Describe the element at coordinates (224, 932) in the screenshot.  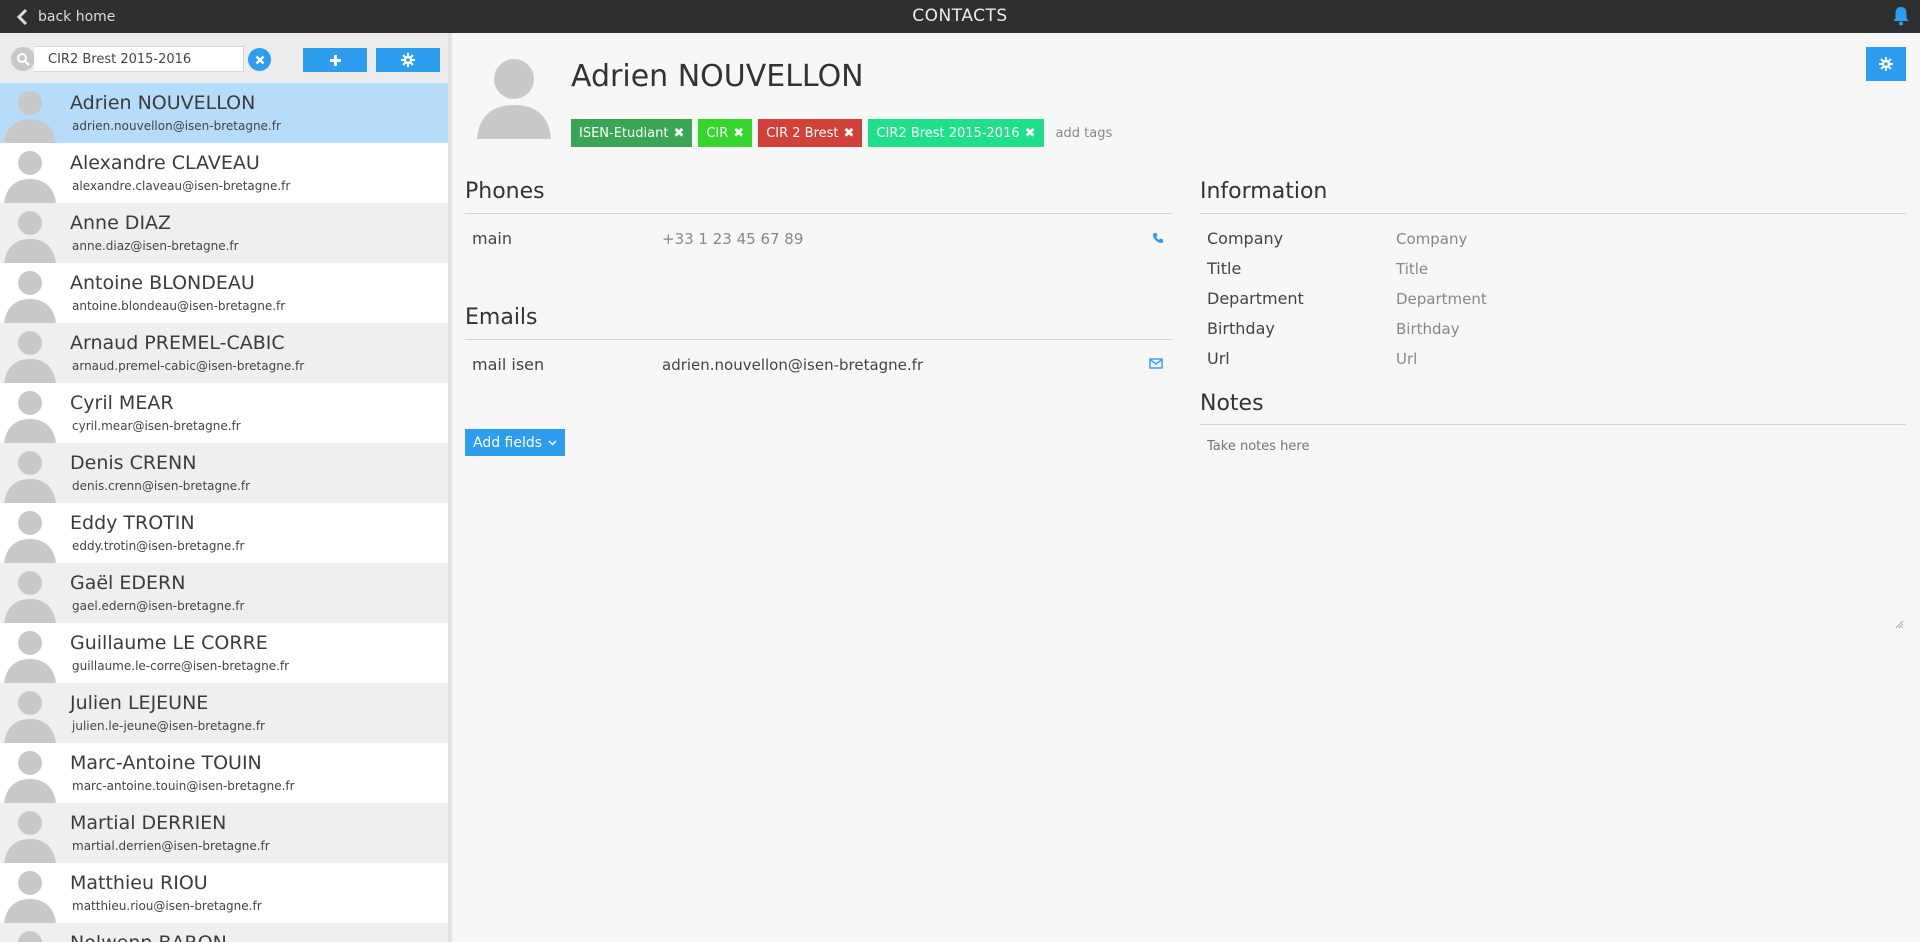
I see `contact-row: Nolwenn BARON` at that location.